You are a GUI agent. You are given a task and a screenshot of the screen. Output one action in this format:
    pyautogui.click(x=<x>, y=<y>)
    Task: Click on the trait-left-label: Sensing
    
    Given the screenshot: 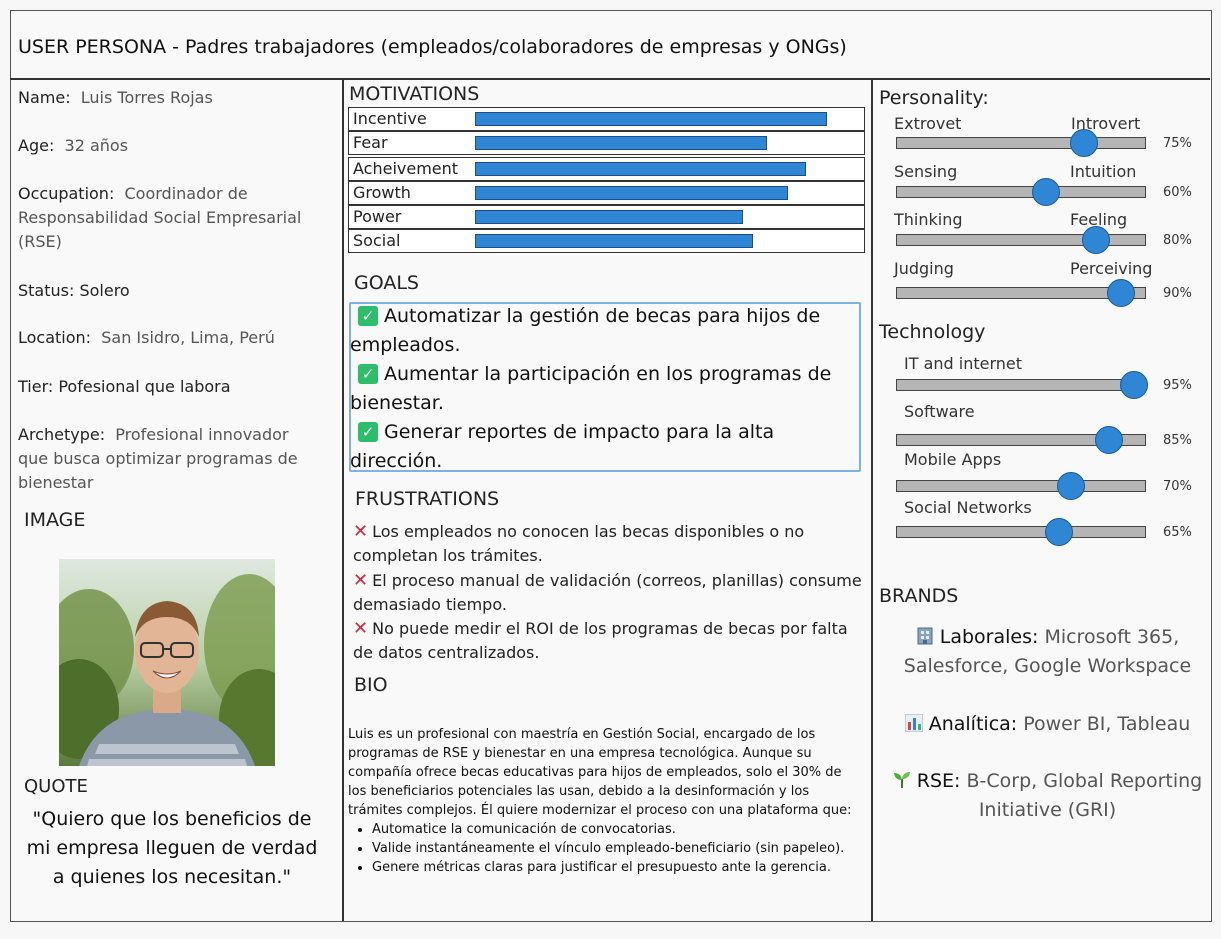 What is the action you would take?
    pyautogui.click(x=926, y=171)
    